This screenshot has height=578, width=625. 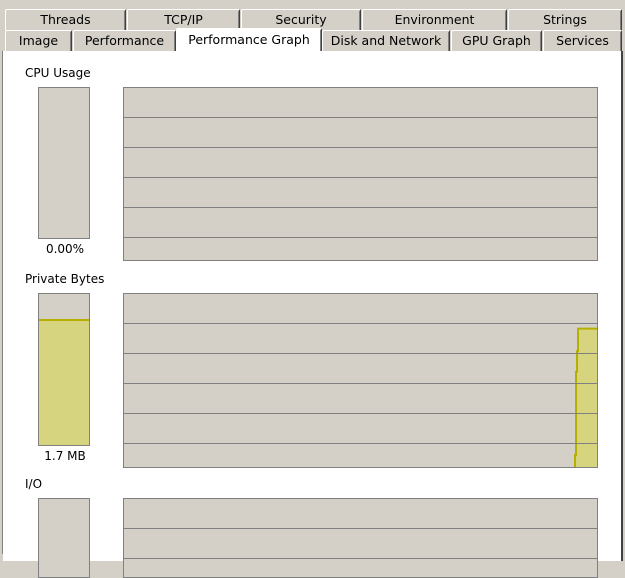 What do you see at coordinates (64, 382) in the screenshot?
I see `private-bytes-meter-fill` at bounding box center [64, 382].